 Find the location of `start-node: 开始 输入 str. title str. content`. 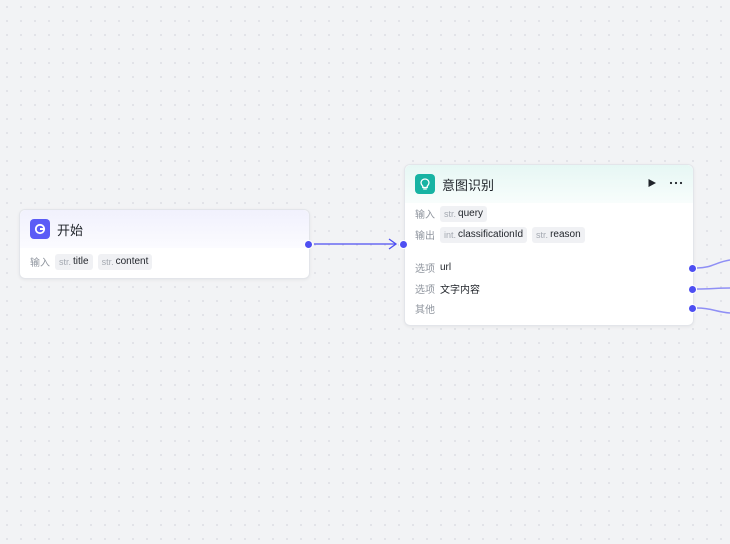

start-node: 开始 输入 str. title str. content is located at coordinates (164, 244).